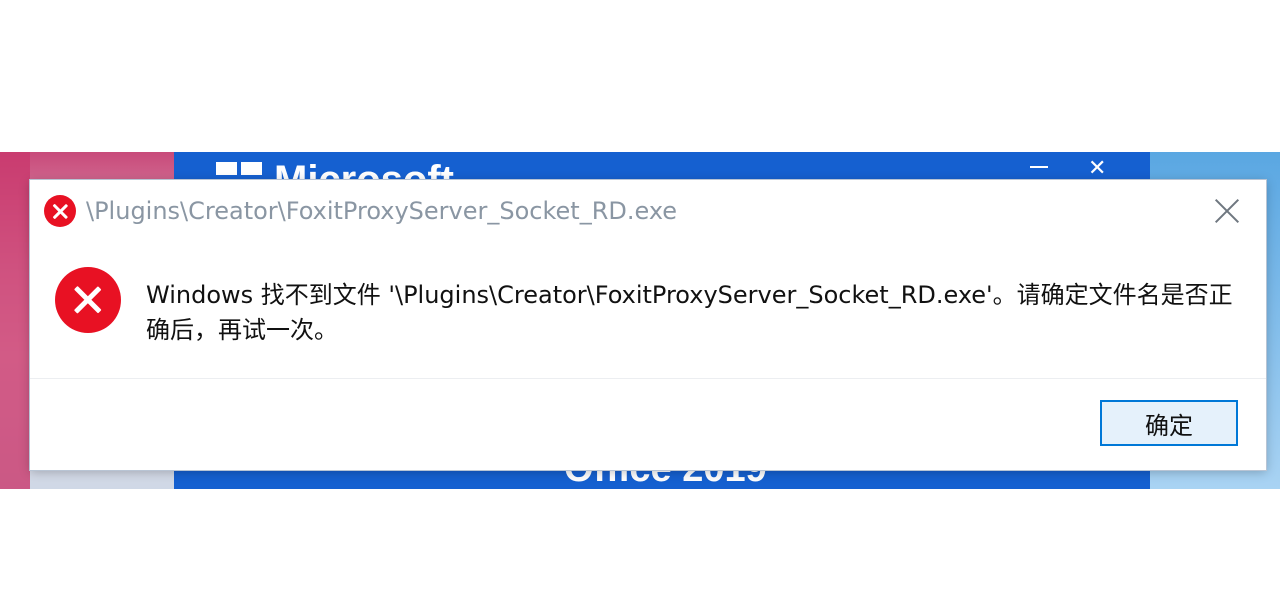 The image size is (1280, 610). Describe the element at coordinates (1227, 211) in the screenshot. I see `close-button` at that location.